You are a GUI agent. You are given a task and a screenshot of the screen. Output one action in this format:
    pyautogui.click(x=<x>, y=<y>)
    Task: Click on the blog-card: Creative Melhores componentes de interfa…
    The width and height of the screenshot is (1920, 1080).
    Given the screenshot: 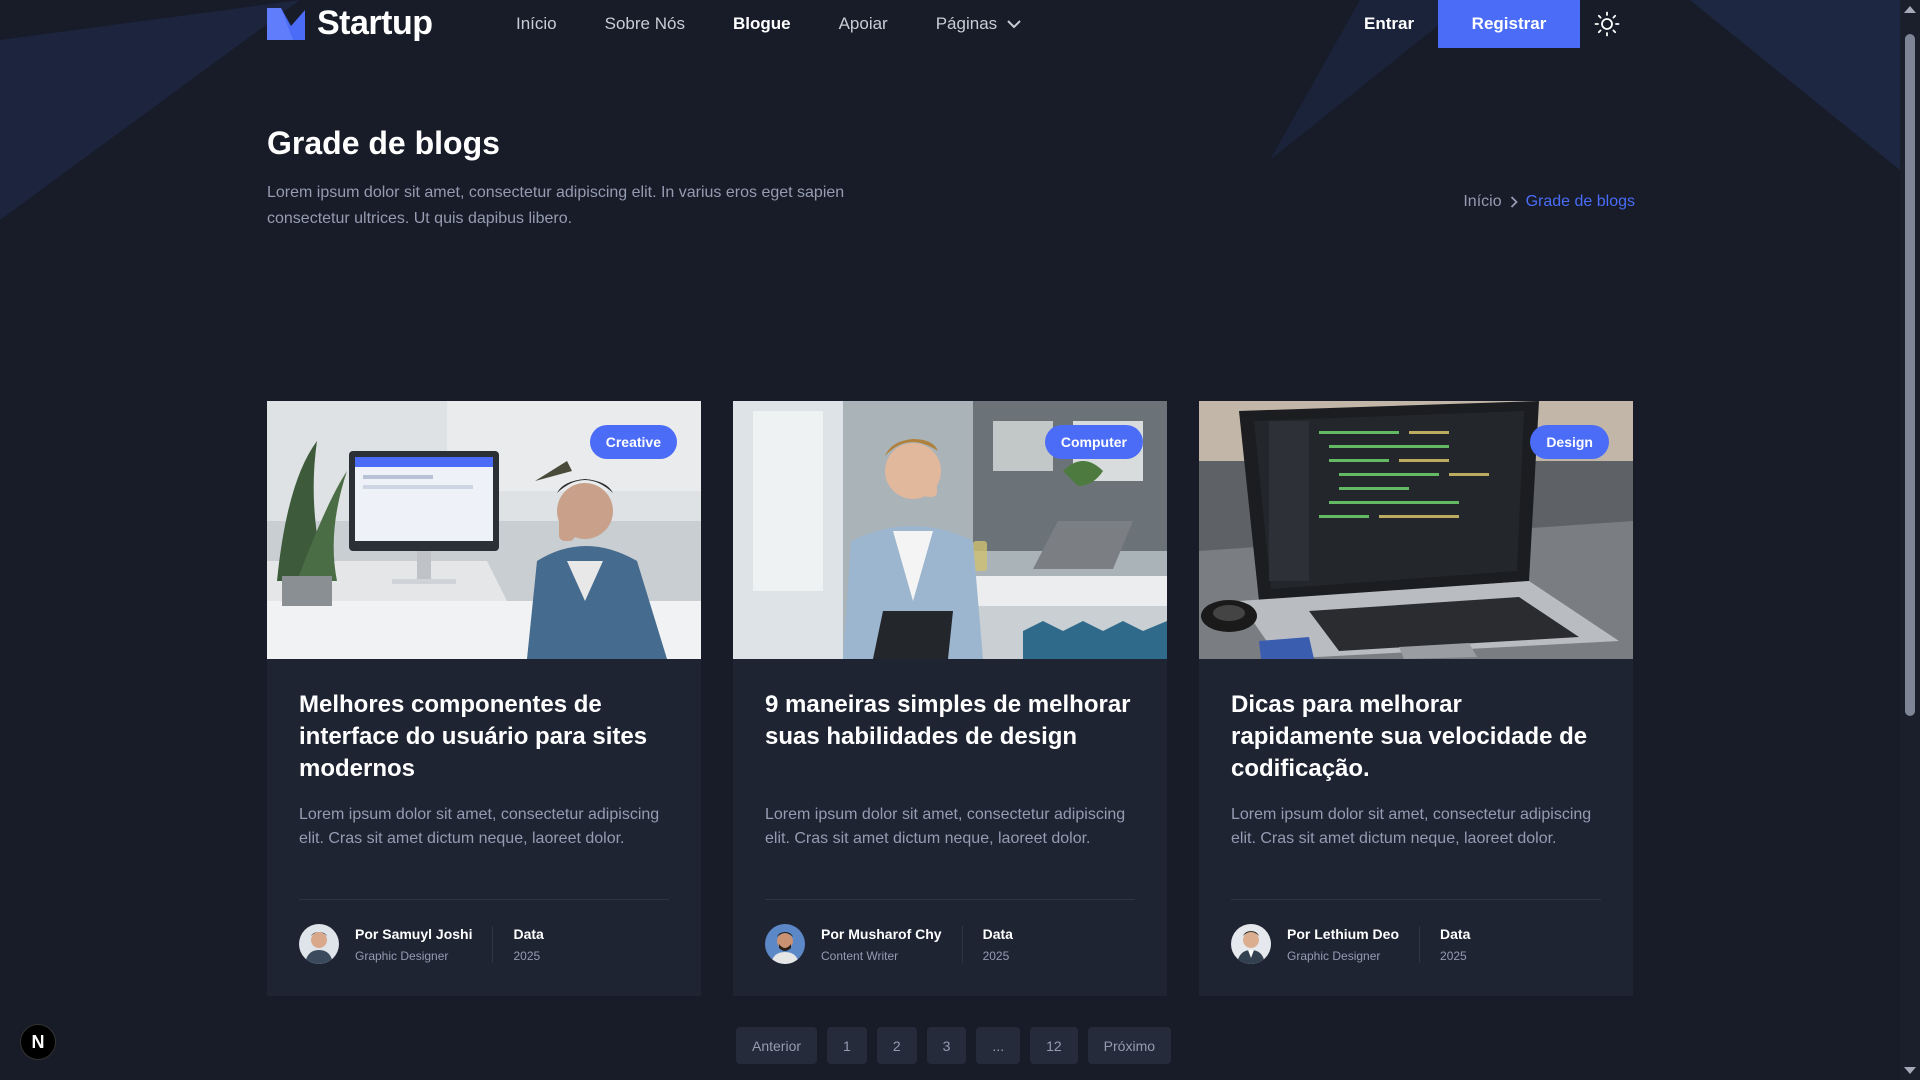 What is the action you would take?
    pyautogui.click(x=484, y=698)
    